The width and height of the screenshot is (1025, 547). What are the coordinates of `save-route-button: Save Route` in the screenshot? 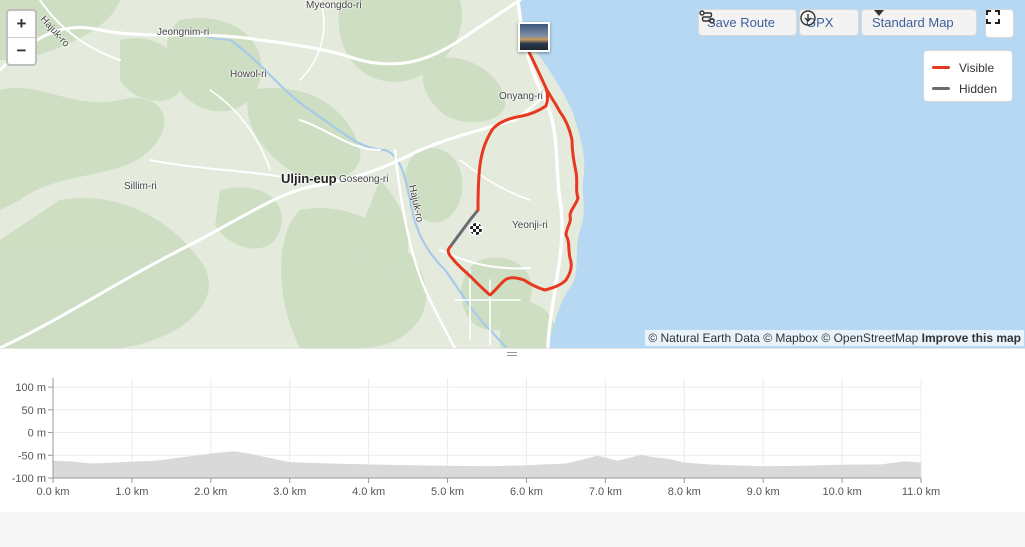 It's located at (747, 22).